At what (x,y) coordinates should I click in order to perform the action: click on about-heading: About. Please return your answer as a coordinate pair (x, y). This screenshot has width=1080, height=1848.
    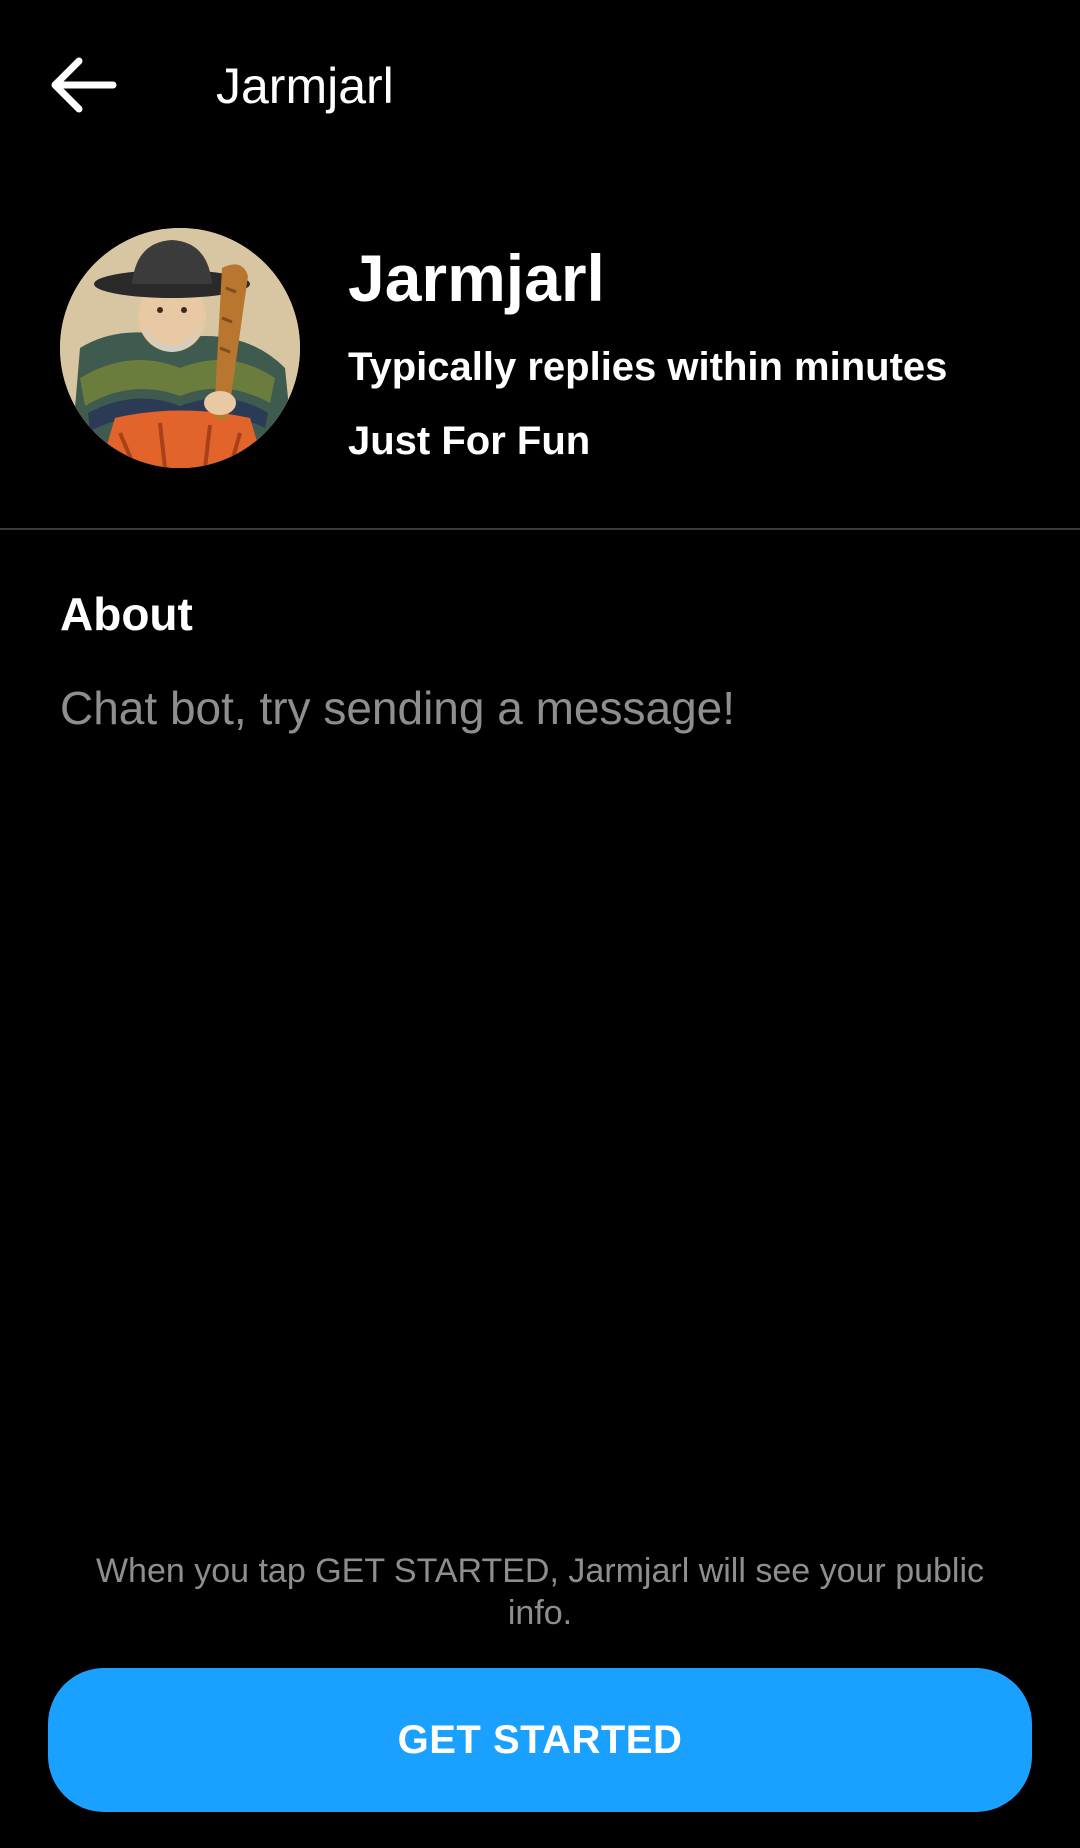
    Looking at the image, I should click on (126, 614).